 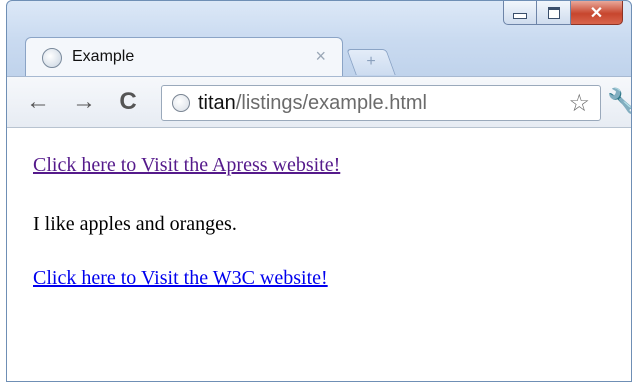 I want to click on new-tab-button: +, so click(x=371, y=62).